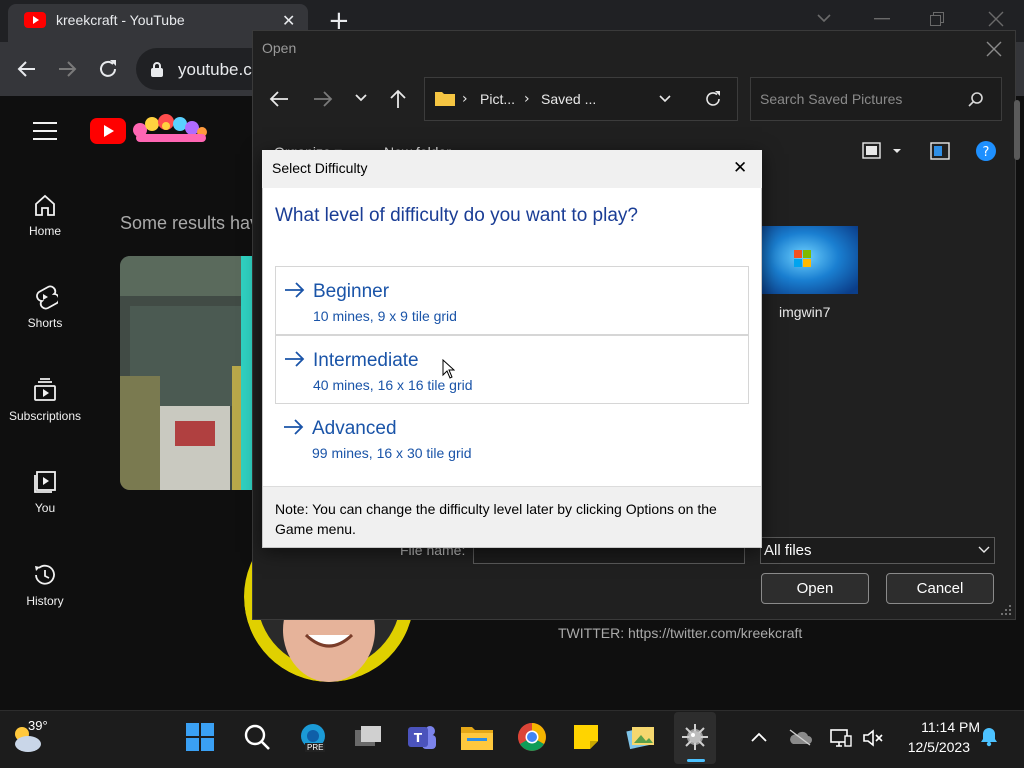 This screenshot has height=768, width=1024. What do you see at coordinates (361, 98) in the screenshot?
I see `recent-locations-icon` at bounding box center [361, 98].